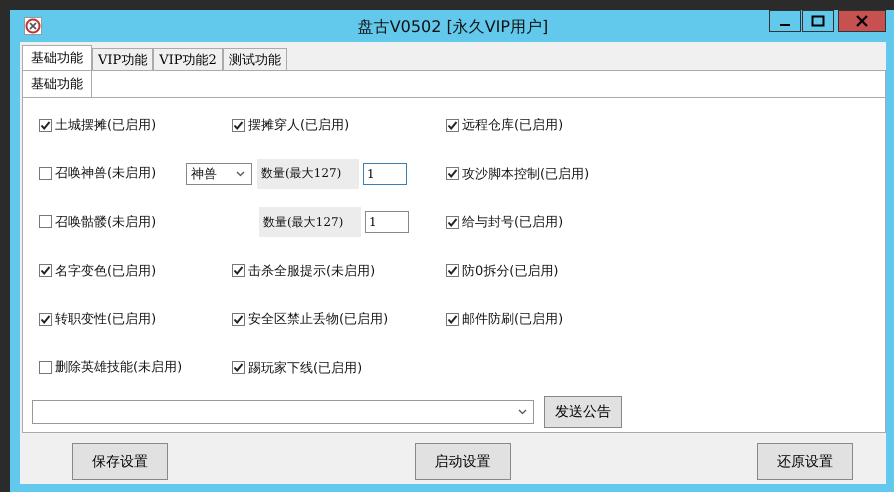 The height and width of the screenshot is (492, 894). Describe the element at coordinates (785, 21) in the screenshot. I see `minimize-button` at that location.